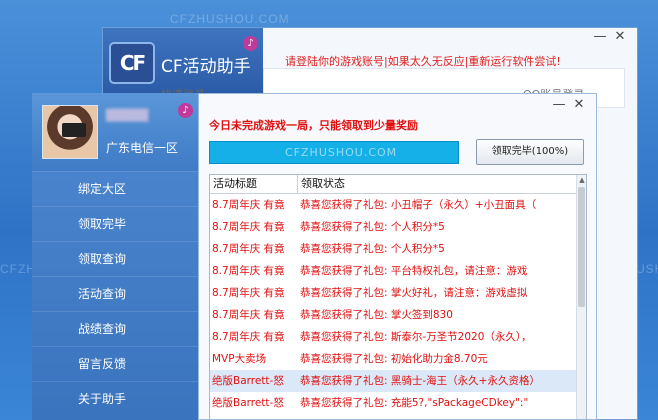  I want to click on cell-status: 恭喜您获得了礼包: 初始化助力金8.70元, so click(394, 359).